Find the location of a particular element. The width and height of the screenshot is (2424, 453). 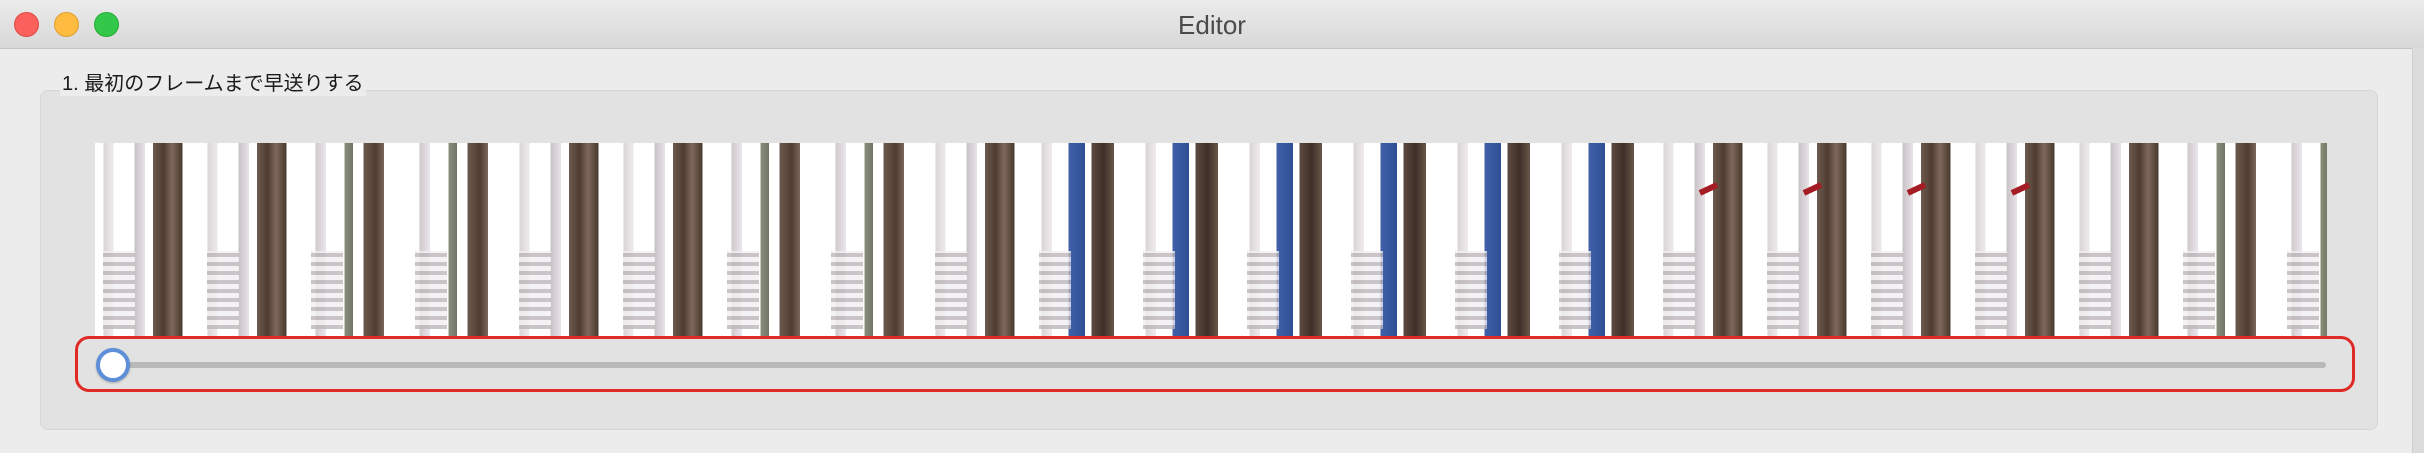

title-bar: Editor is located at coordinates (1212, 24).